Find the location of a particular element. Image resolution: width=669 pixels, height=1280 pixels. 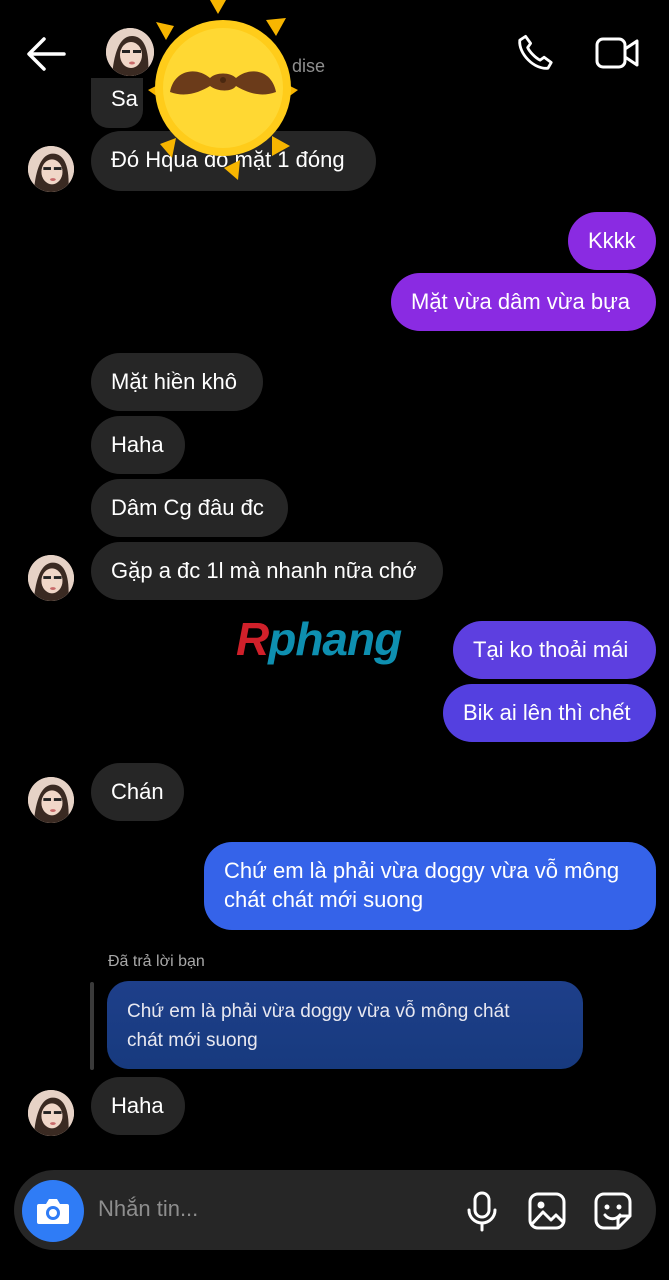

phone-icon is located at coordinates (535, 53).